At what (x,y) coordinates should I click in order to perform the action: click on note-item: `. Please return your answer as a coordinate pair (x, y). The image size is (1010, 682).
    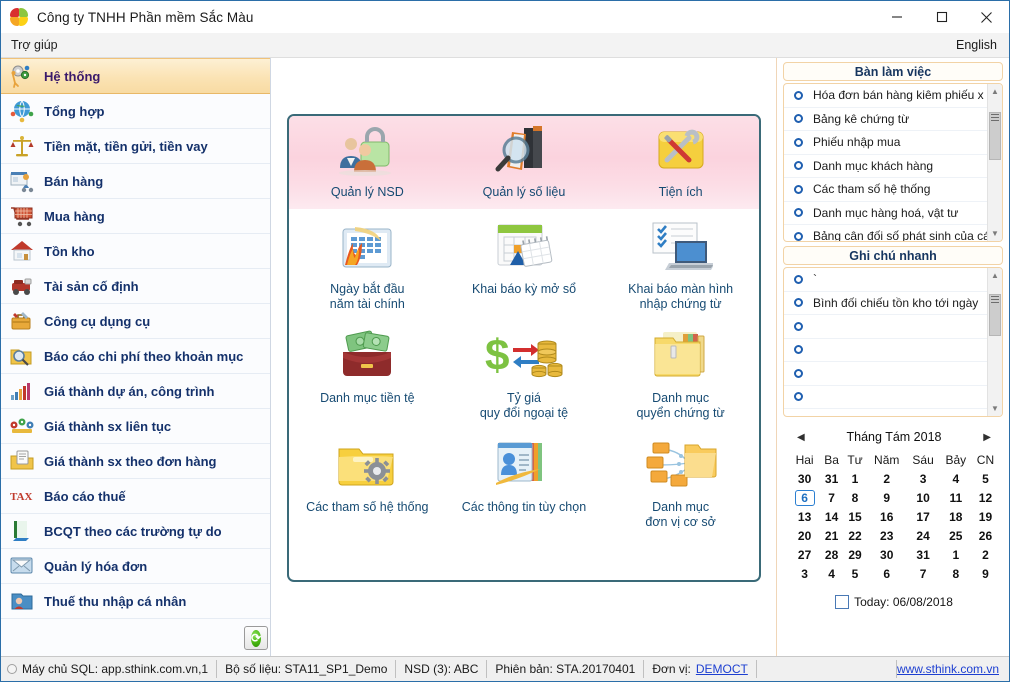
    Looking at the image, I should click on (893, 280).